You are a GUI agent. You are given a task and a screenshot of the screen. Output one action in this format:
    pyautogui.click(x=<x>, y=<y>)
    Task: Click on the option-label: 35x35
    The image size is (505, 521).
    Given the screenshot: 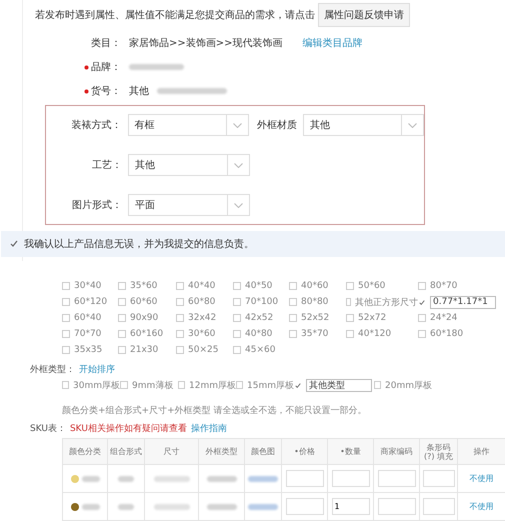 What is the action you would take?
    pyautogui.click(x=88, y=350)
    